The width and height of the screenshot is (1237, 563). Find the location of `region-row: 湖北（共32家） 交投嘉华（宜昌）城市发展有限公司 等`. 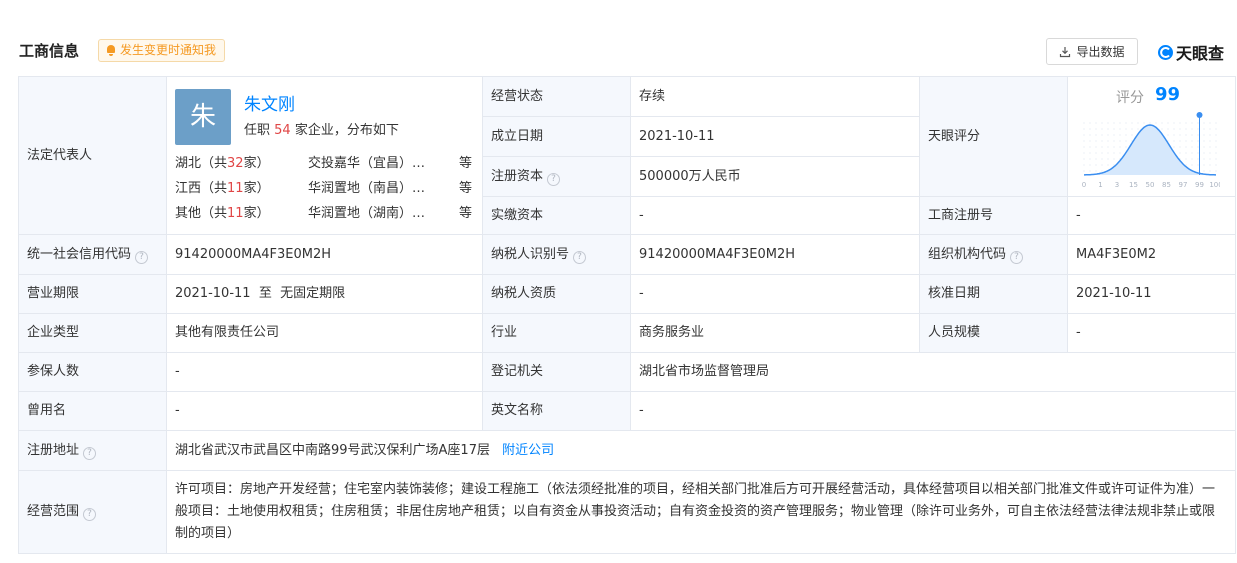

region-row: 湖北（共32家） 交投嘉华（宜昌）城市发展有限公司 等 is located at coordinates (325, 164).